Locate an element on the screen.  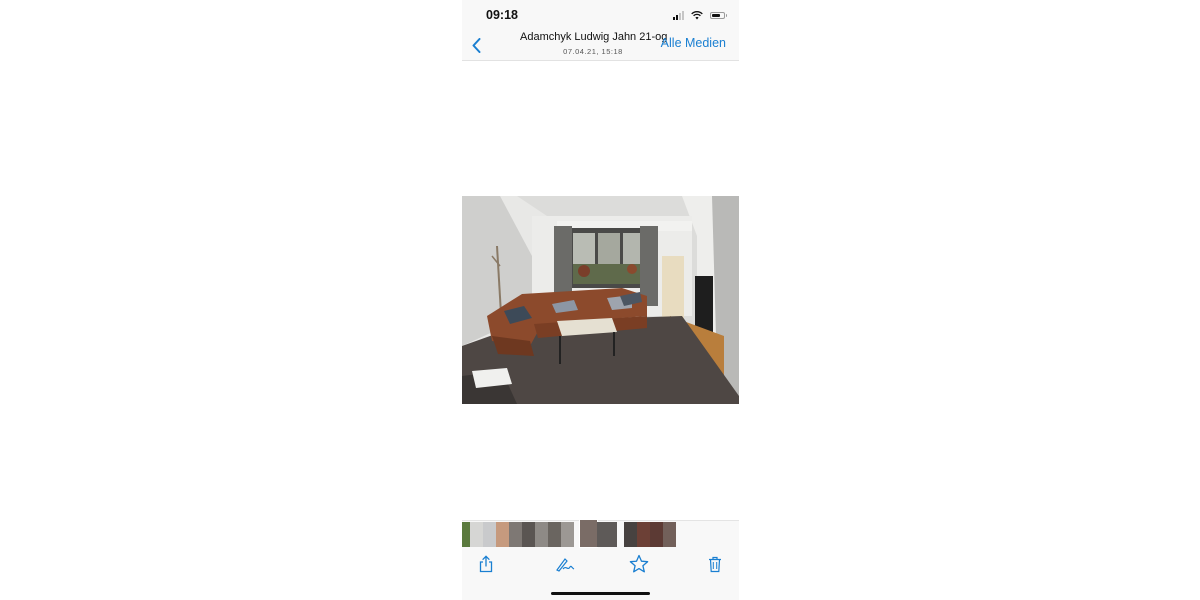
edit-markup-button is located at coordinates (565, 564).